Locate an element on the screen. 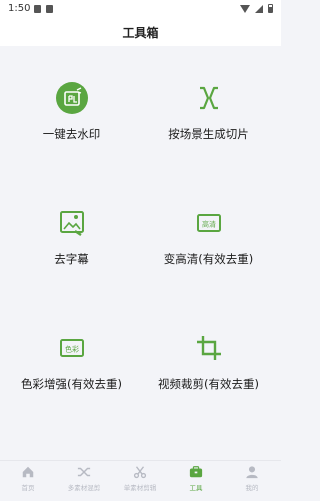 This screenshot has width=320, height=501. tool-label: 色彩增强(有效去重) is located at coordinates (71, 384).